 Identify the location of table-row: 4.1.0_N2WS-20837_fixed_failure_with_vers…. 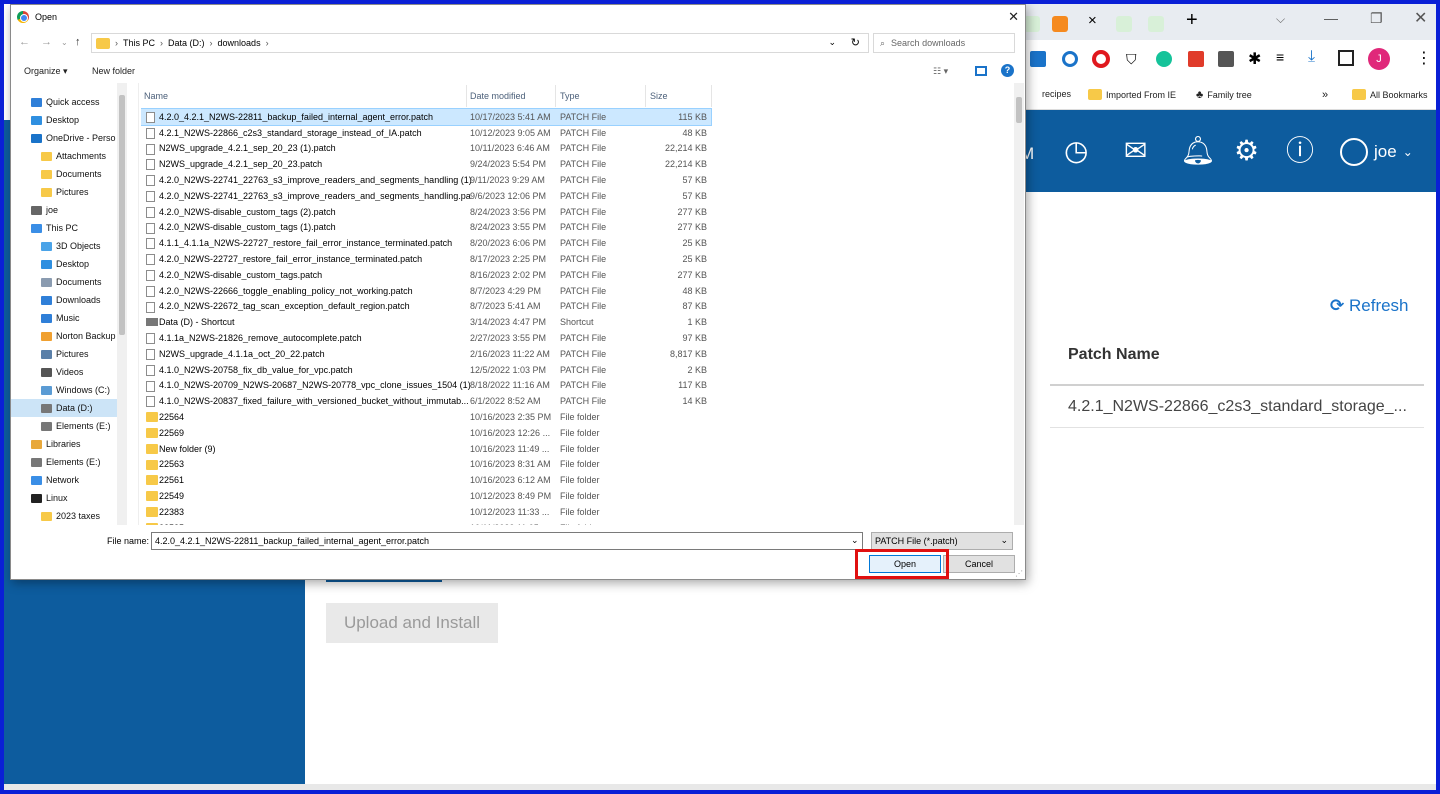
(426, 401).